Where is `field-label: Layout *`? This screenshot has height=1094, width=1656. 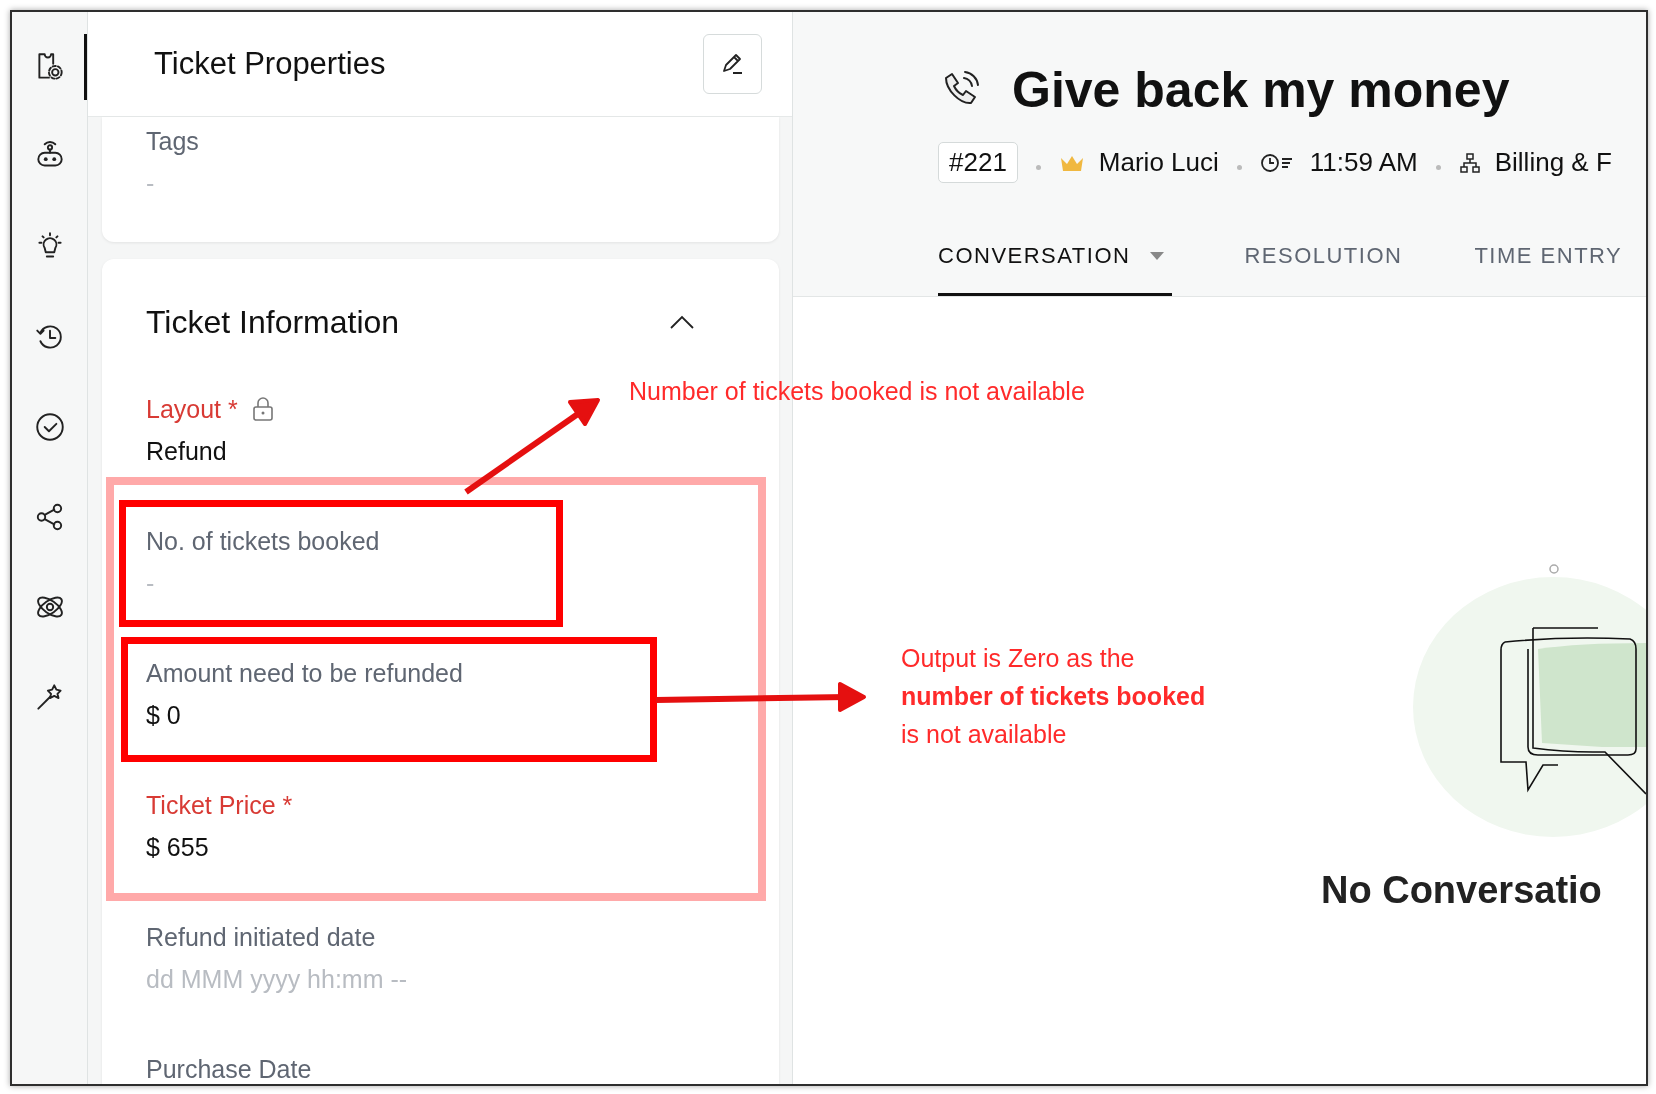 field-label: Layout * is located at coordinates (192, 409).